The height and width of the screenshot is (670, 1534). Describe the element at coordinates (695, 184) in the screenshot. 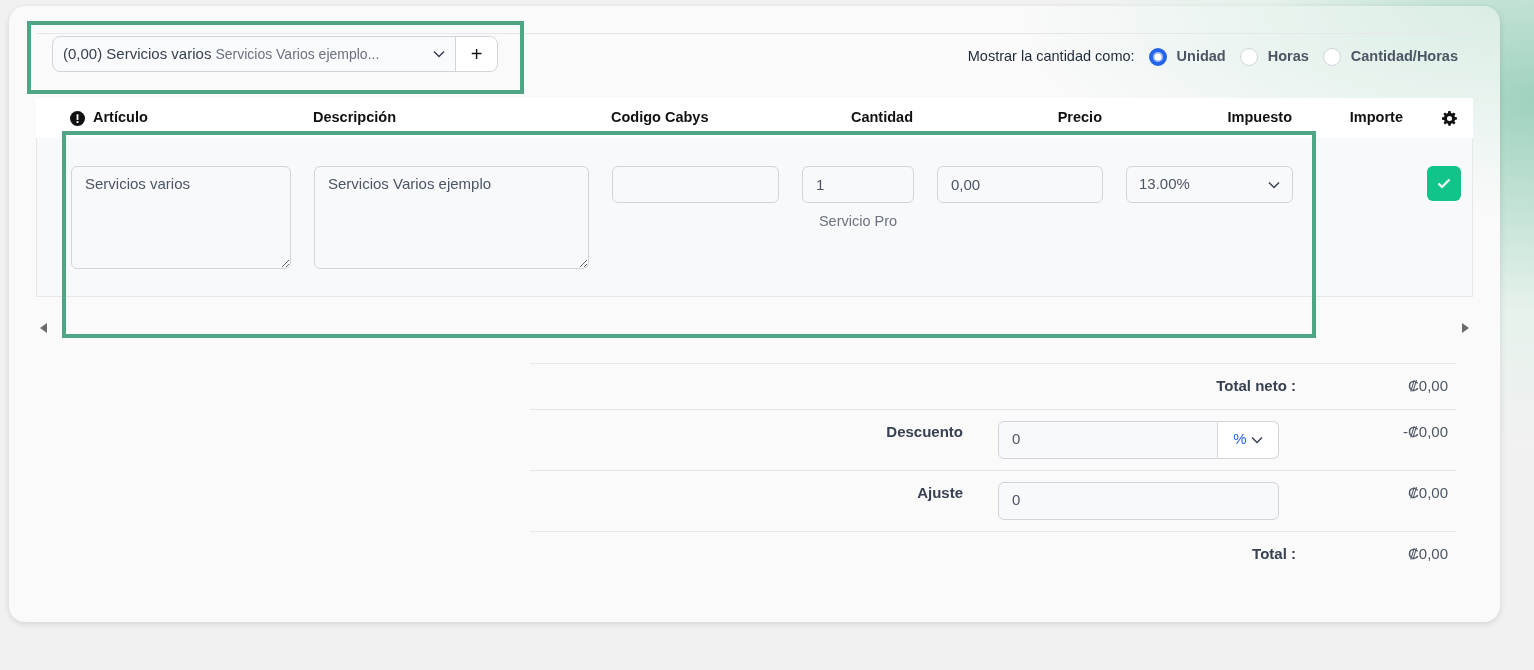

I see `cabys-code-field` at that location.